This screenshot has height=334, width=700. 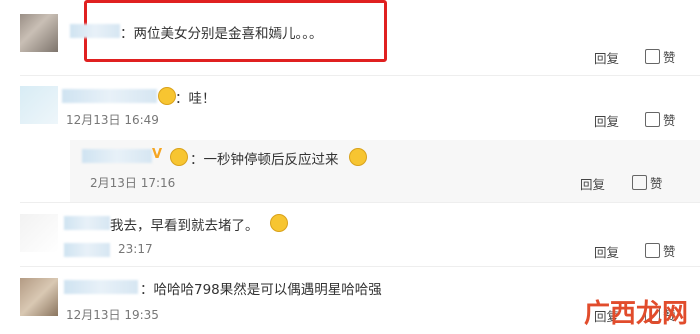 What do you see at coordinates (133, 183) in the screenshot?
I see `timestamp: 2月13日 17:16` at bounding box center [133, 183].